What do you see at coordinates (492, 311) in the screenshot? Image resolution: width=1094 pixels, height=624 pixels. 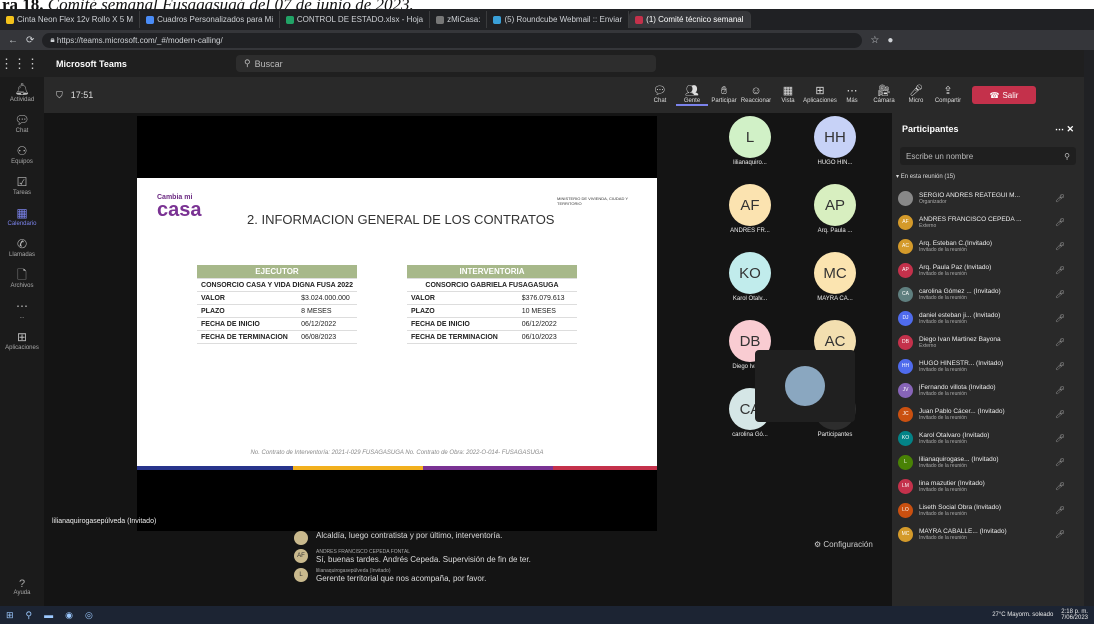 I see `table-row: PLAZO 10 MESES` at bounding box center [492, 311].